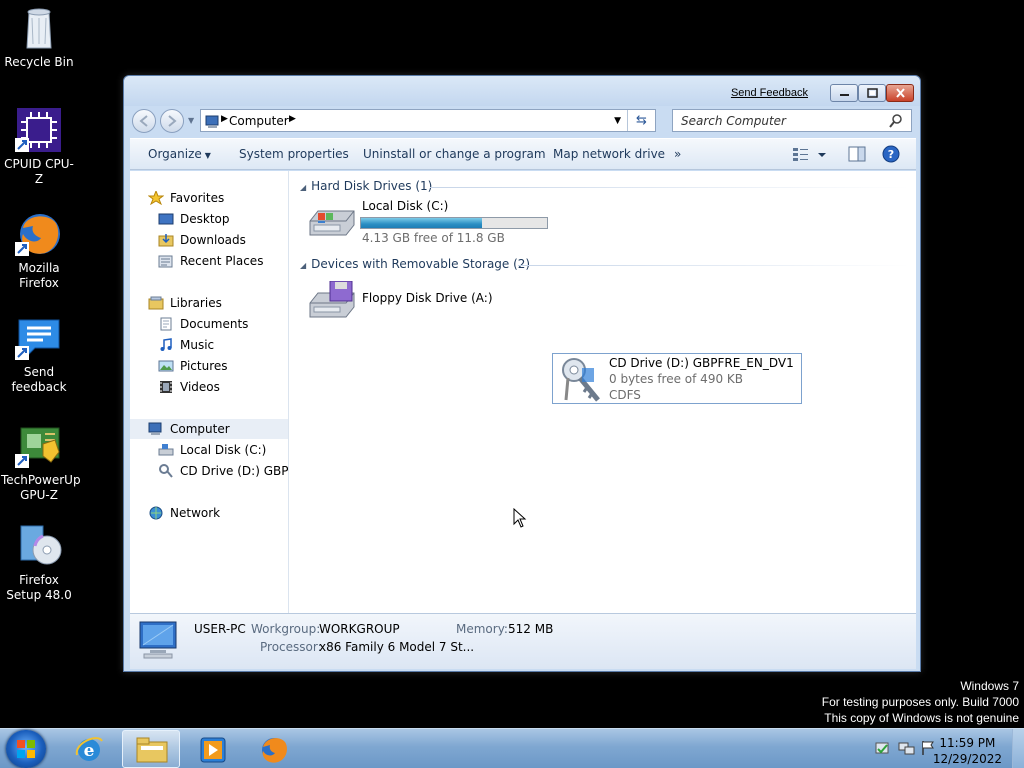 Image resolution: width=1024 pixels, height=768 pixels. What do you see at coordinates (857, 155) in the screenshot?
I see `preview-pane-button` at bounding box center [857, 155].